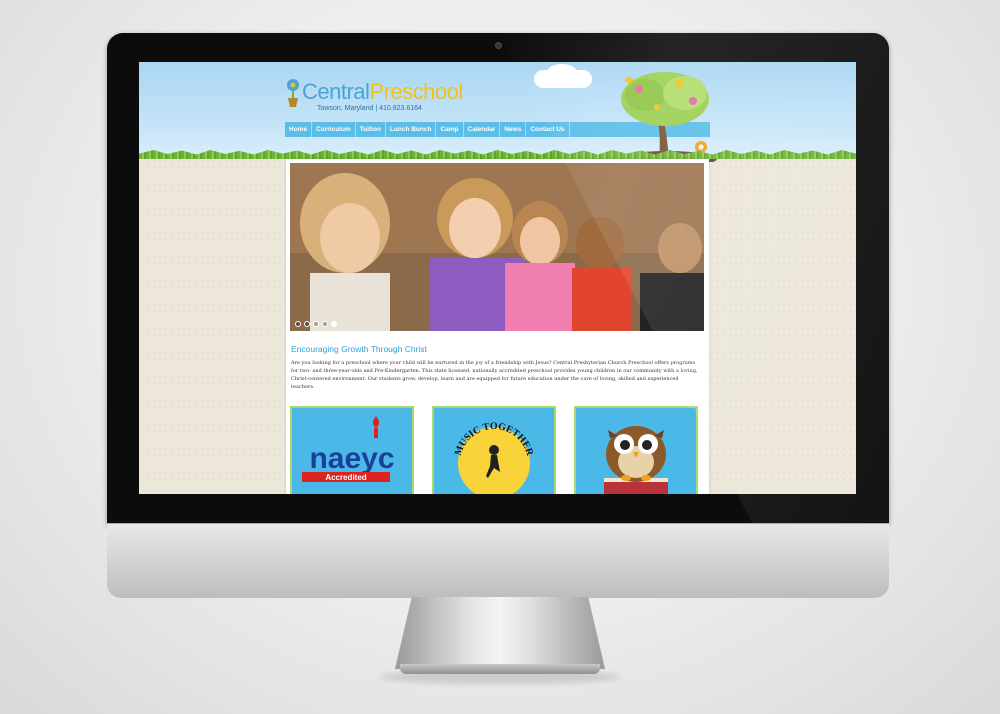 The height and width of the screenshot is (714, 1000). I want to click on monitor-stand, so click(500, 633).